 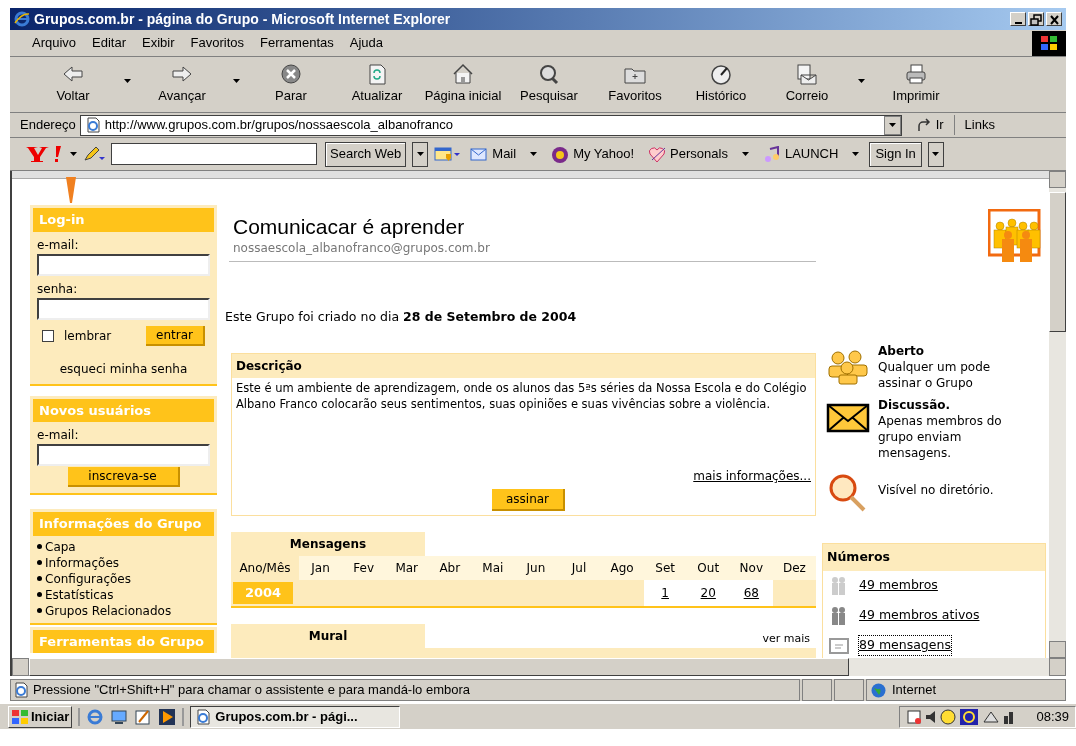 What do you see at coordinates (919, 616) in the screenshot?
I see `stats-link: 49 membros ativos` at bounding box center [919, 616].